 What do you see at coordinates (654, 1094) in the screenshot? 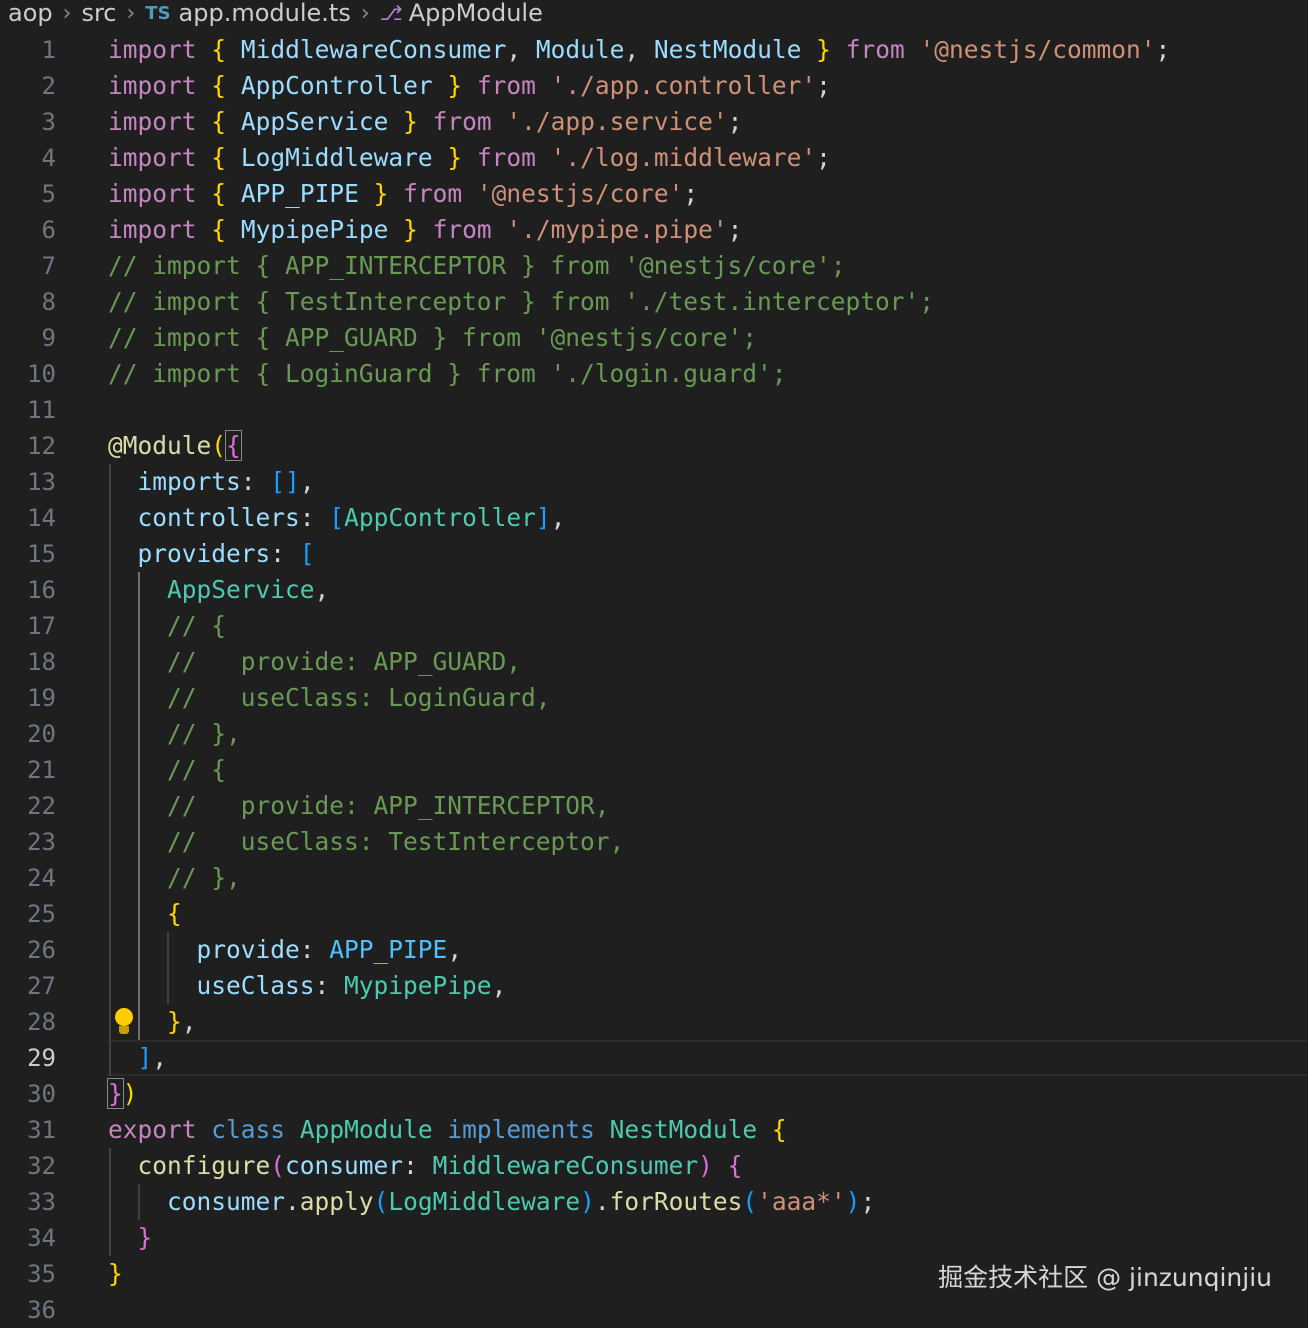
I see `code-line: 30})` at bounding box center [654, 1094].